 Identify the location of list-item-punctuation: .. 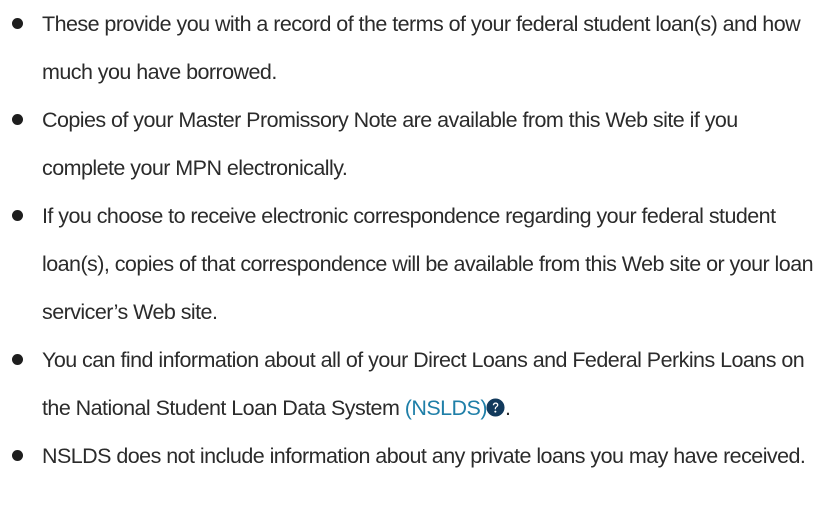
(507, 408).